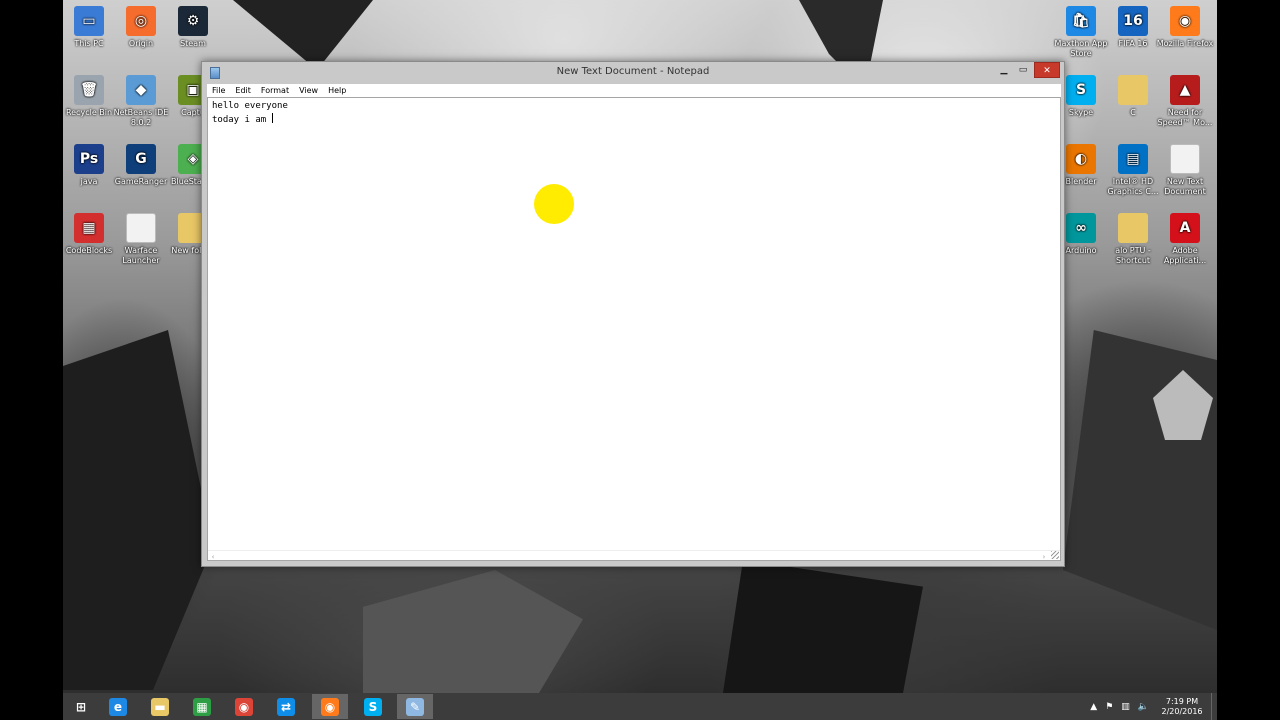  I want to click on clock-time: 7:19 PM, so click(1182, 701).